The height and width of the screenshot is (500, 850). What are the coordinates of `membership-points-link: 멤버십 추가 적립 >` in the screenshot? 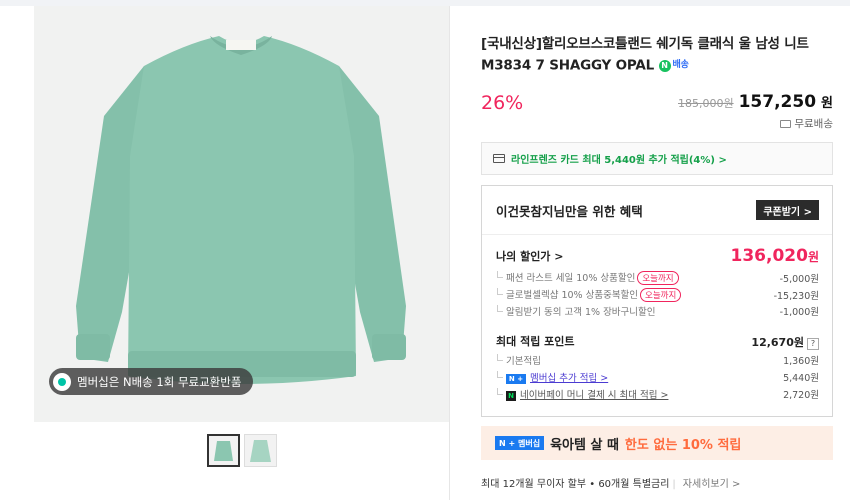 It's located at (569, 378).